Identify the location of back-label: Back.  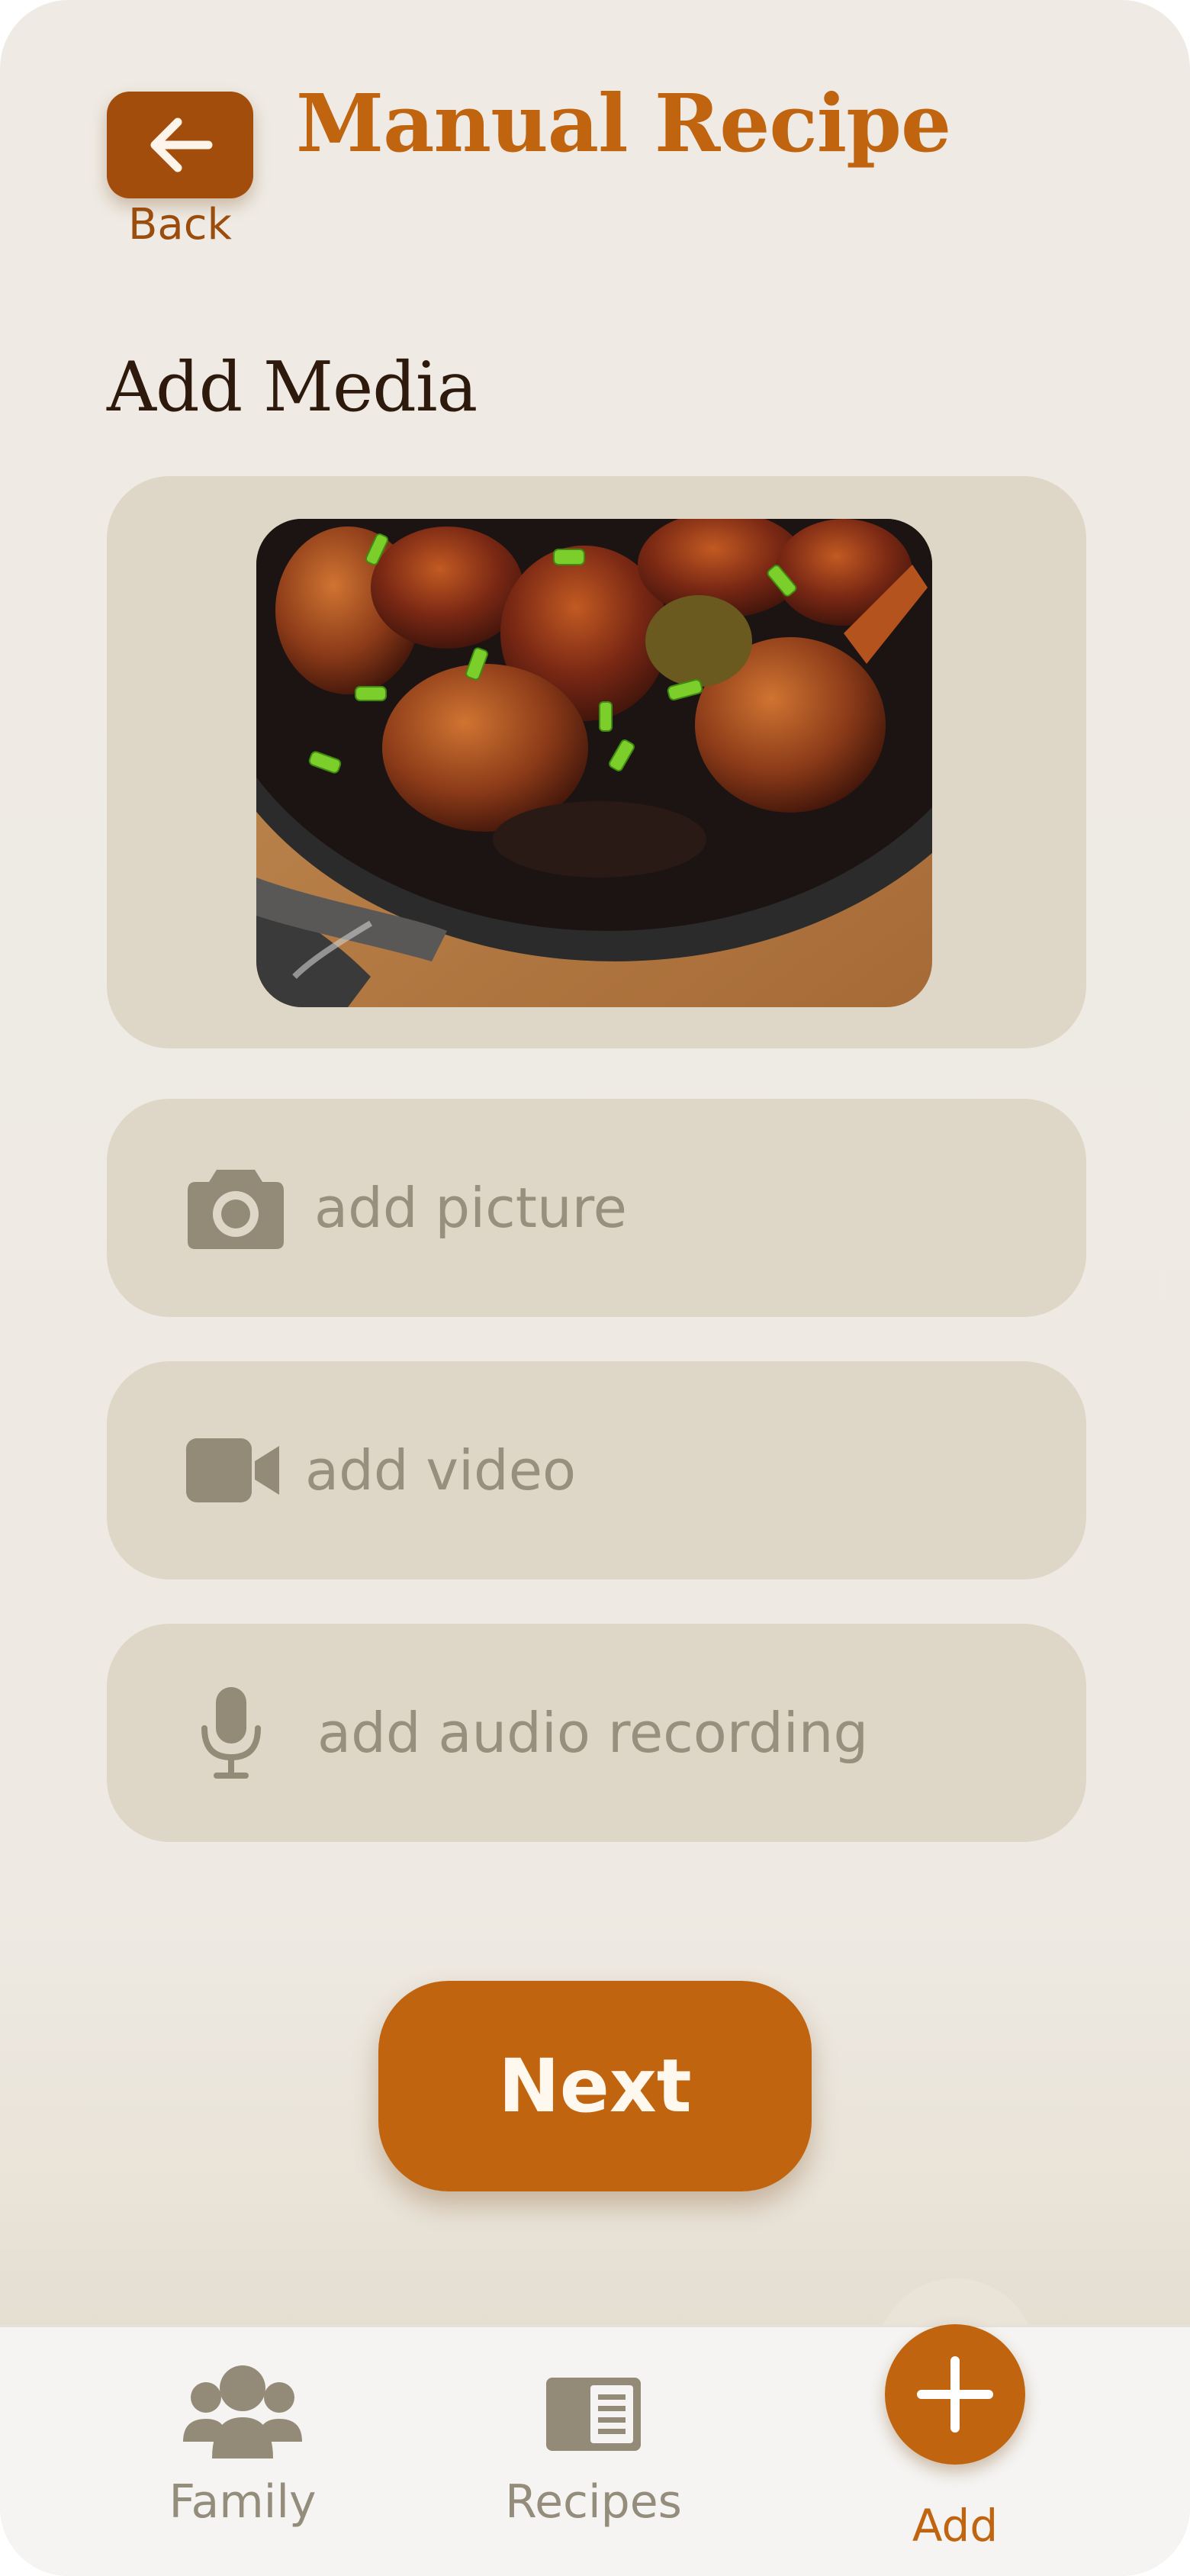
(180, 225).